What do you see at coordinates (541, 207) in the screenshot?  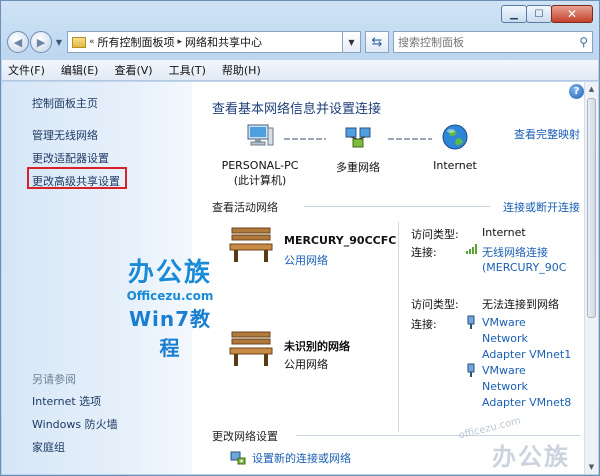 I see `connect-disconnect-link: 连接或断开连接` at bounding box center [541, 207].